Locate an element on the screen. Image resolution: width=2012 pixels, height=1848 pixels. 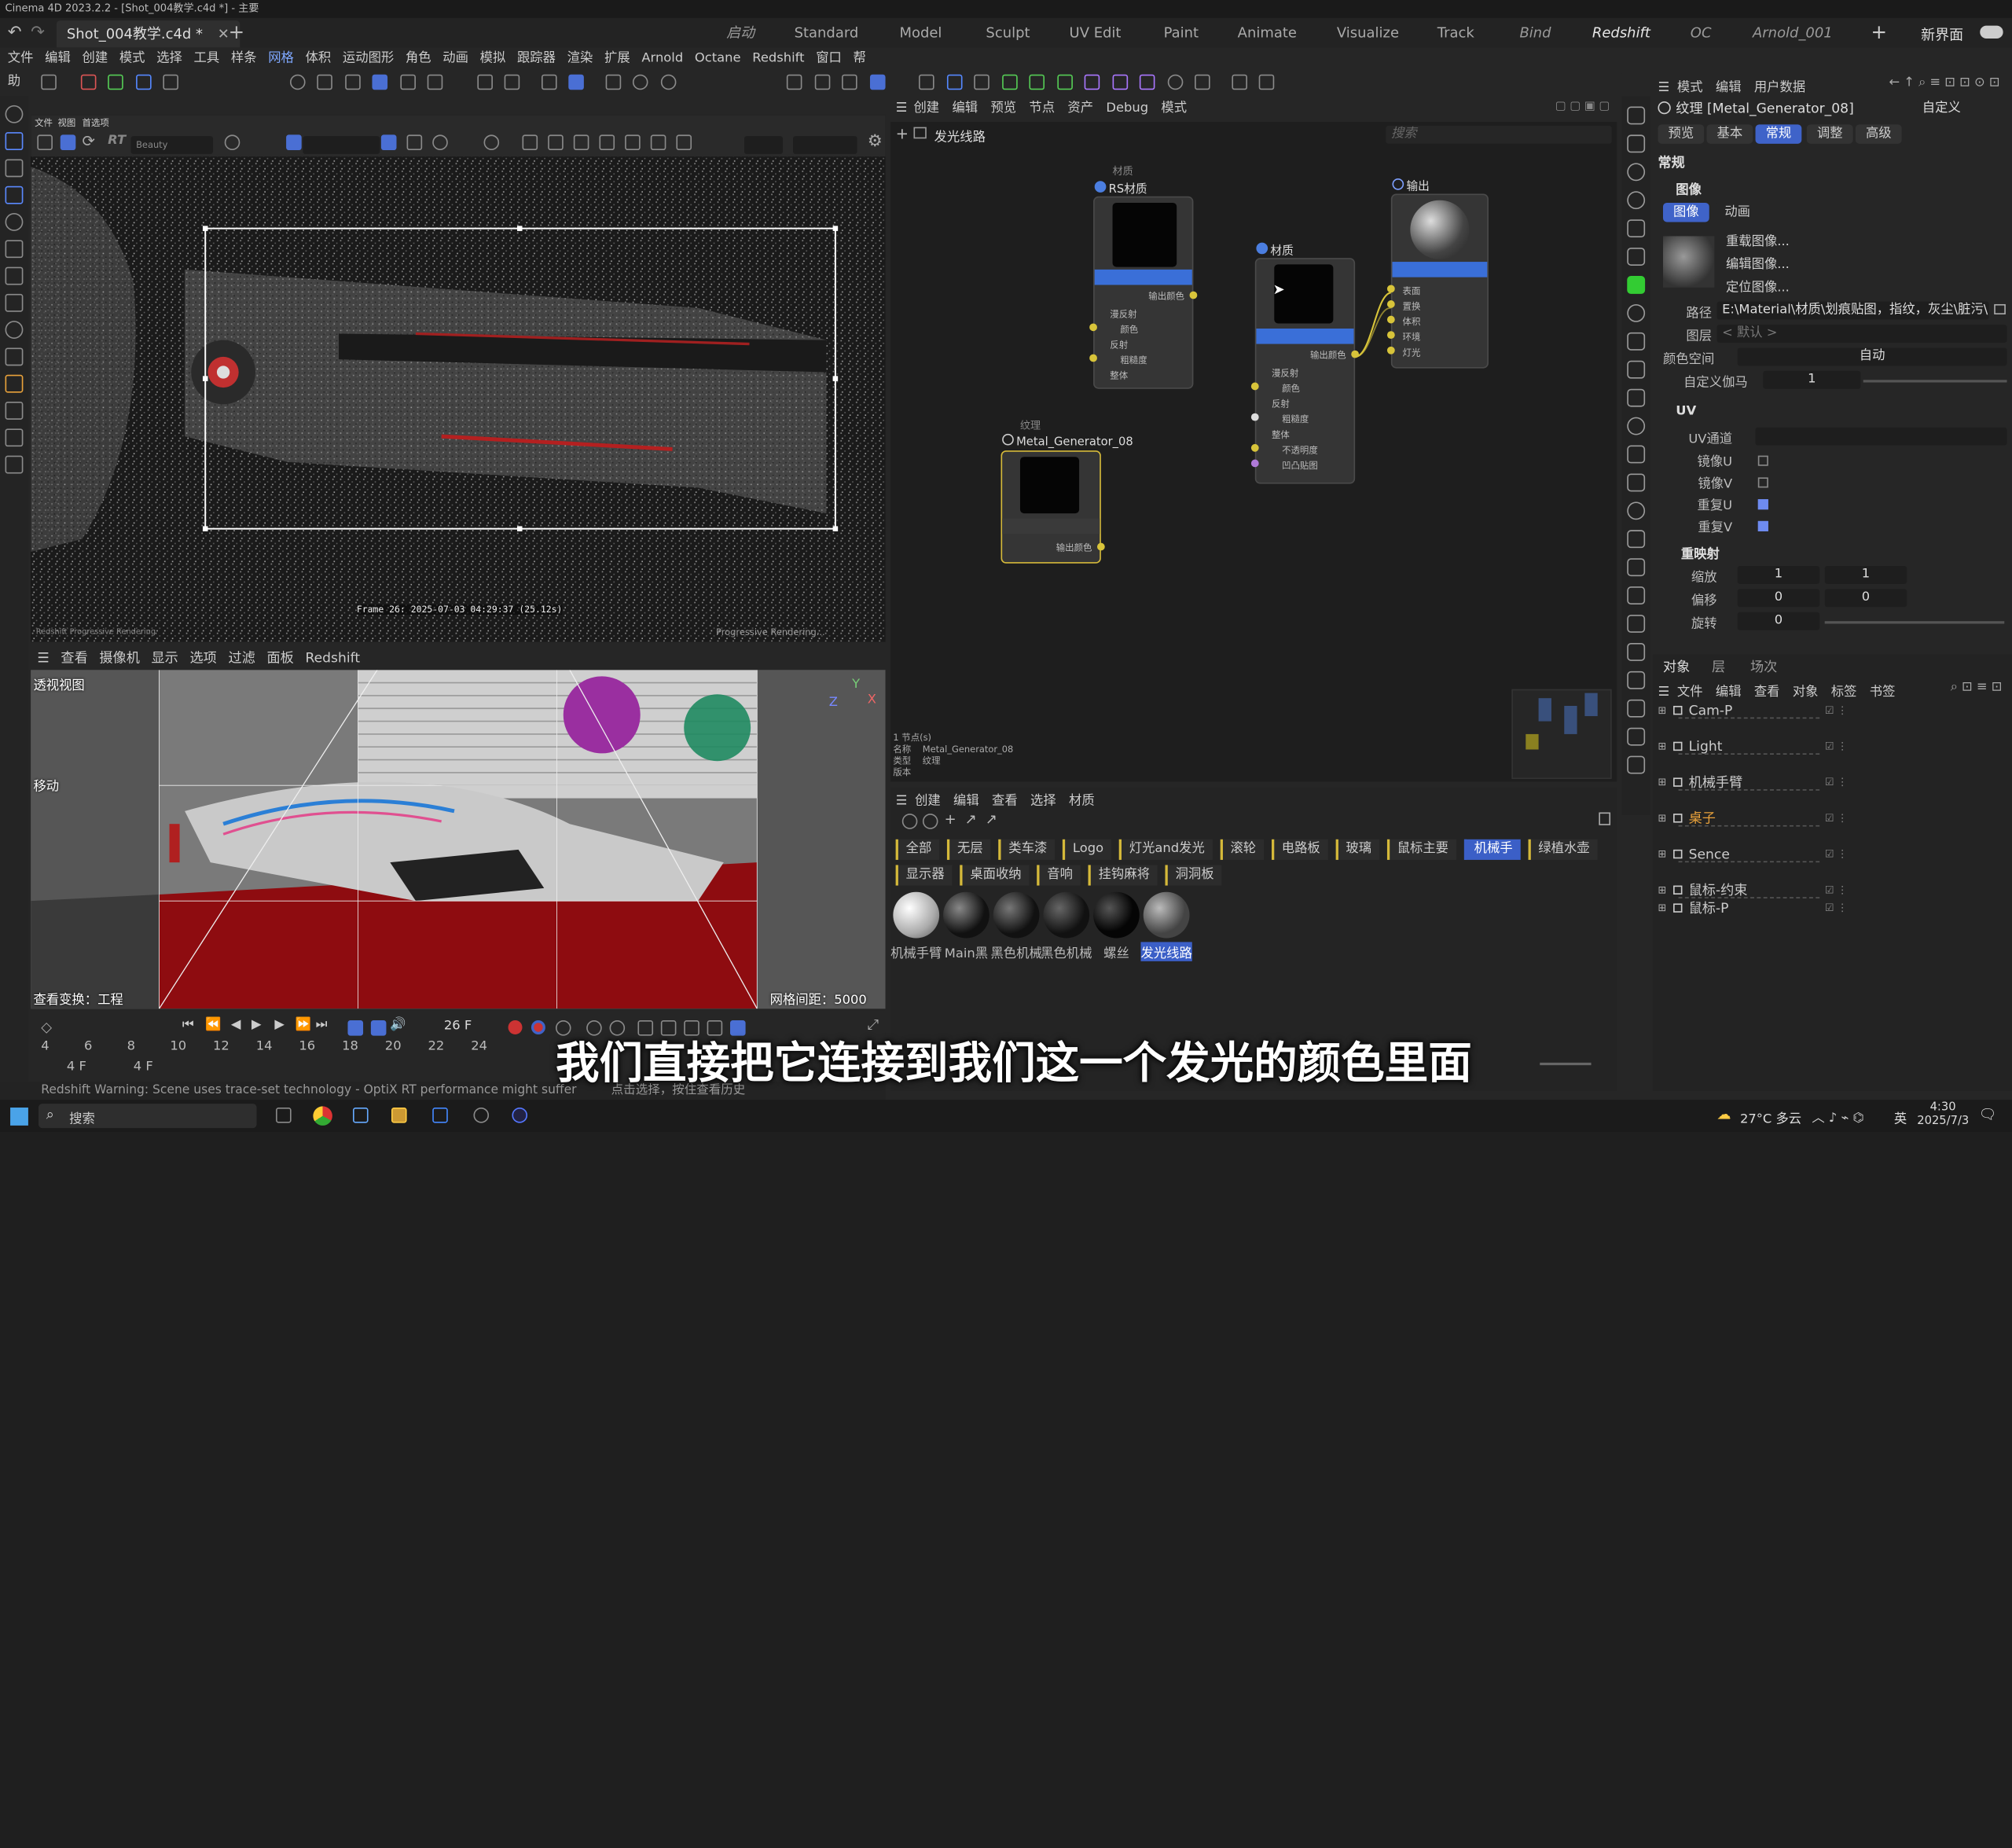
extrude-icon is located at coordinates (14, 383).